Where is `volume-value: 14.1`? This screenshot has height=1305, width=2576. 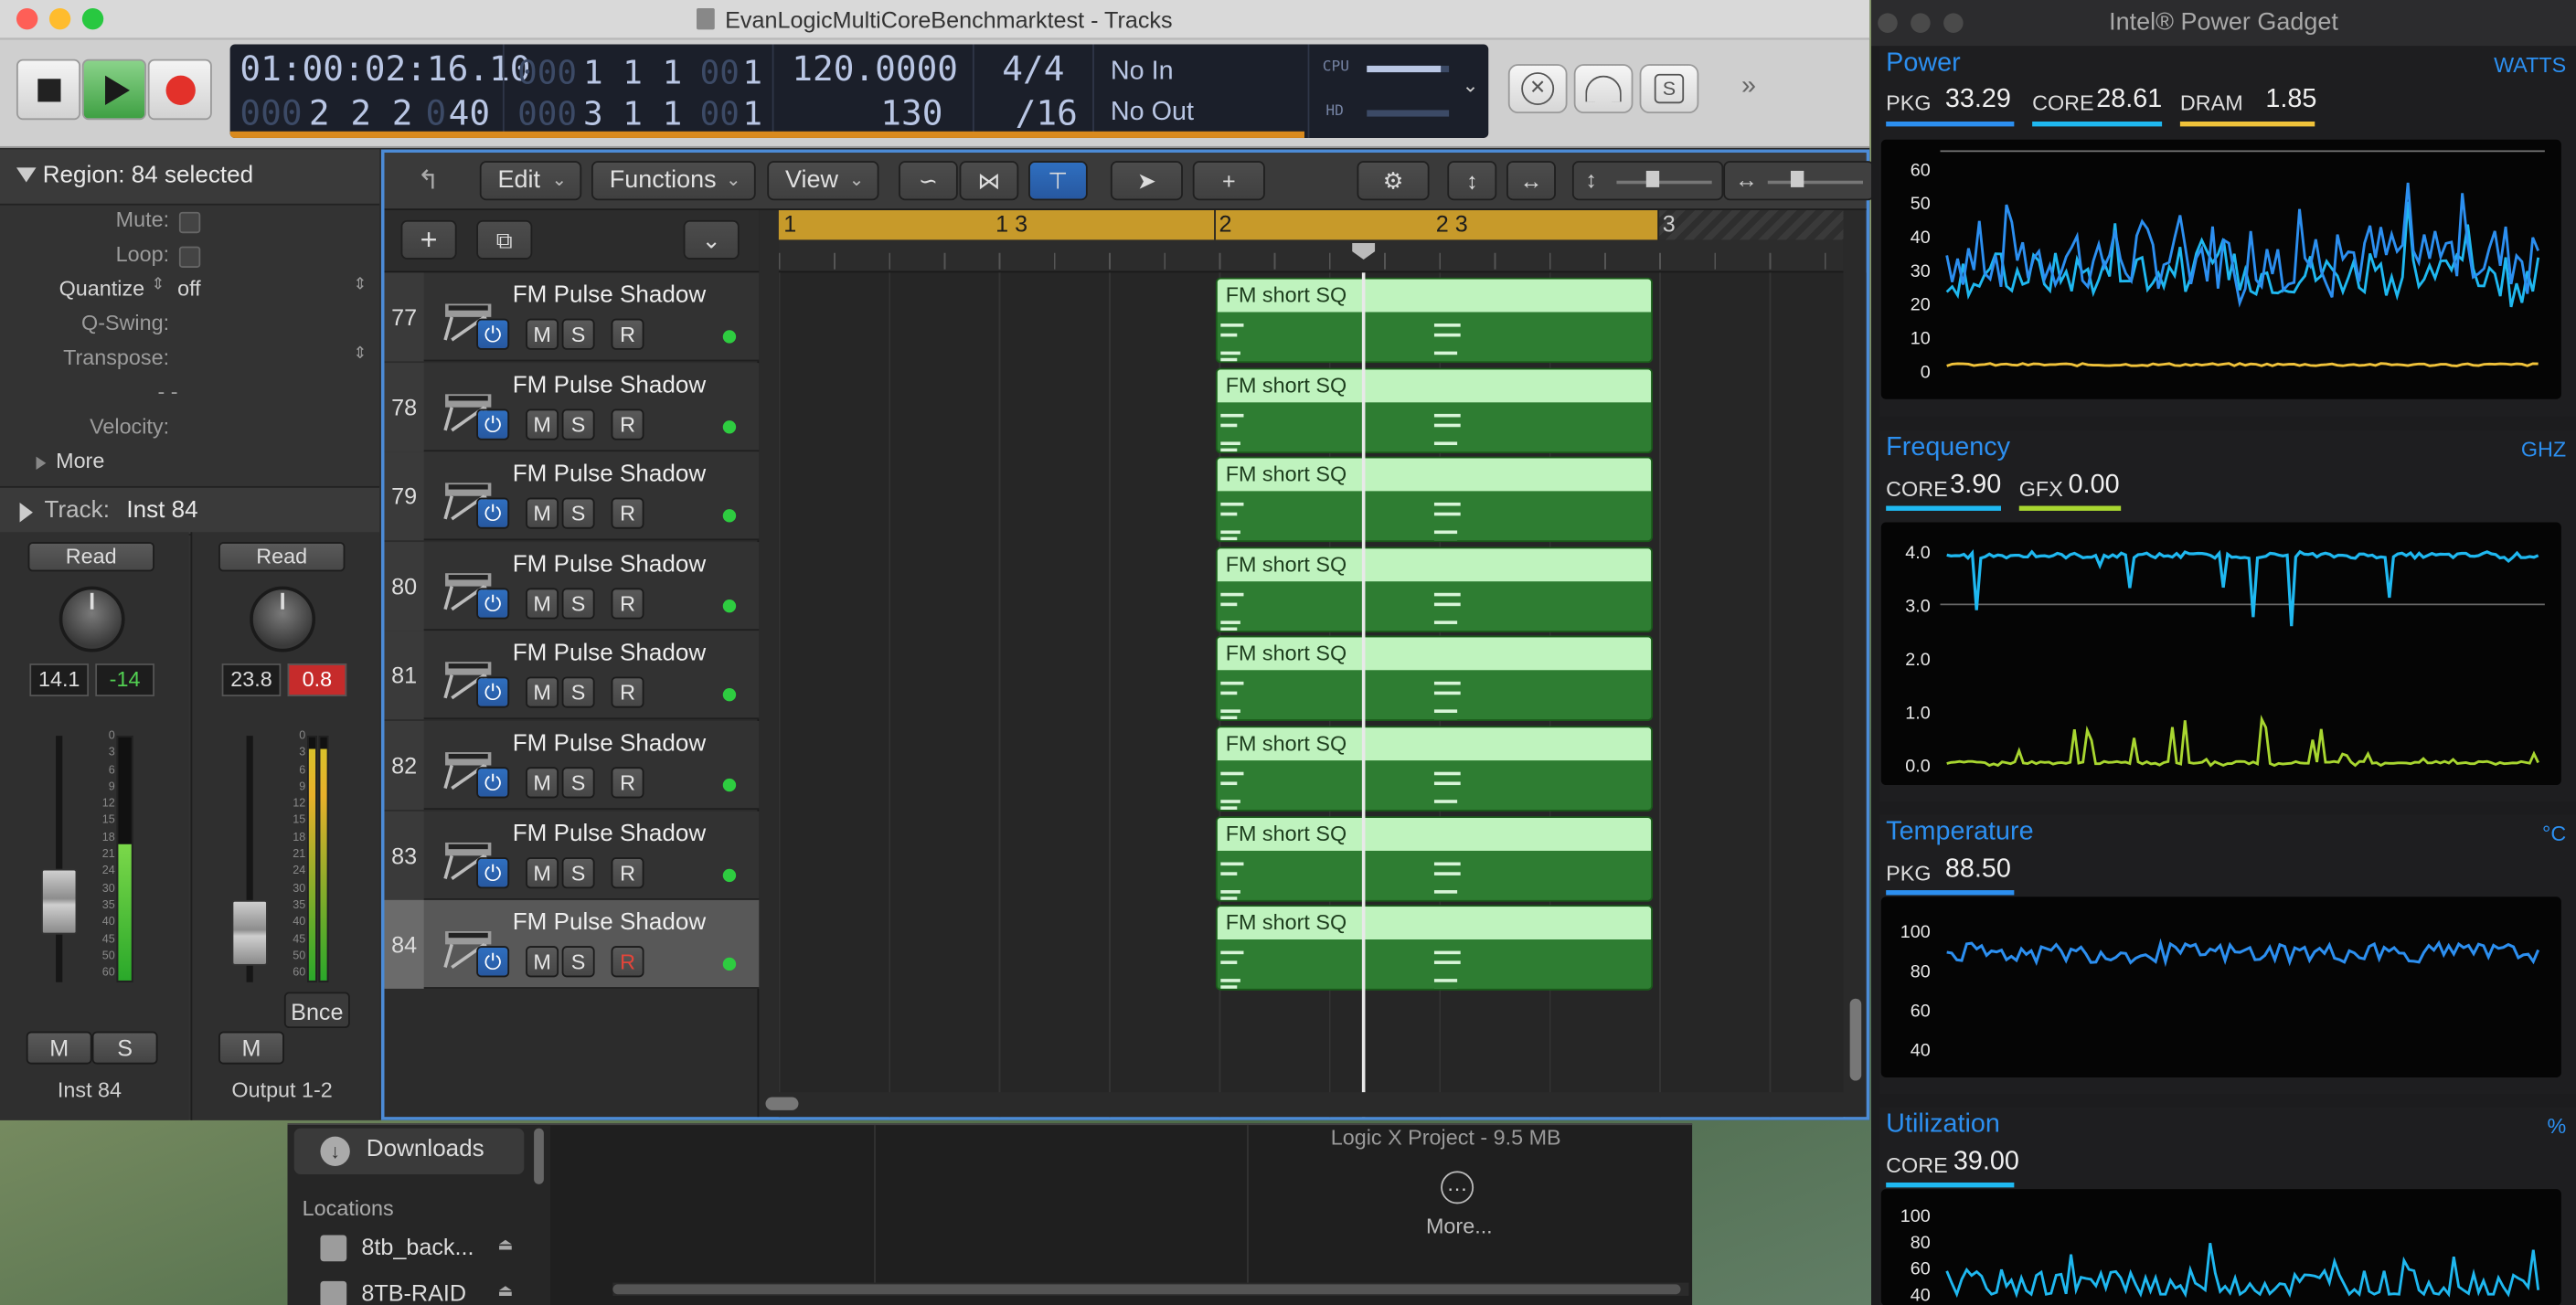 volume-value: 14.1 is located at coordinates (60, 680).